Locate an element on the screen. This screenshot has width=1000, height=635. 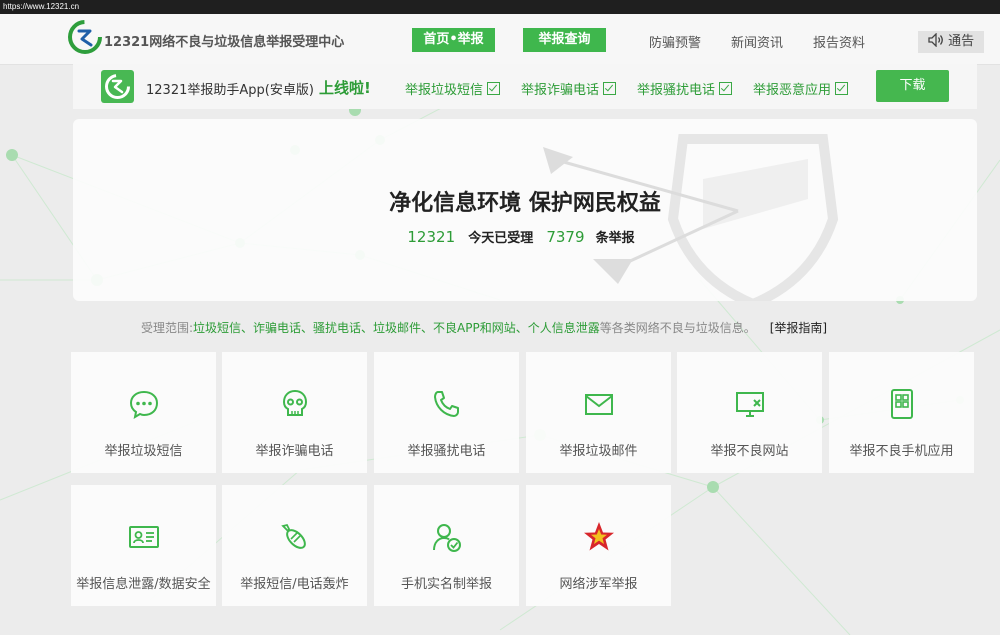
card-spam-sms: 举报垃圾短信 is located at coordinates (143, 412).